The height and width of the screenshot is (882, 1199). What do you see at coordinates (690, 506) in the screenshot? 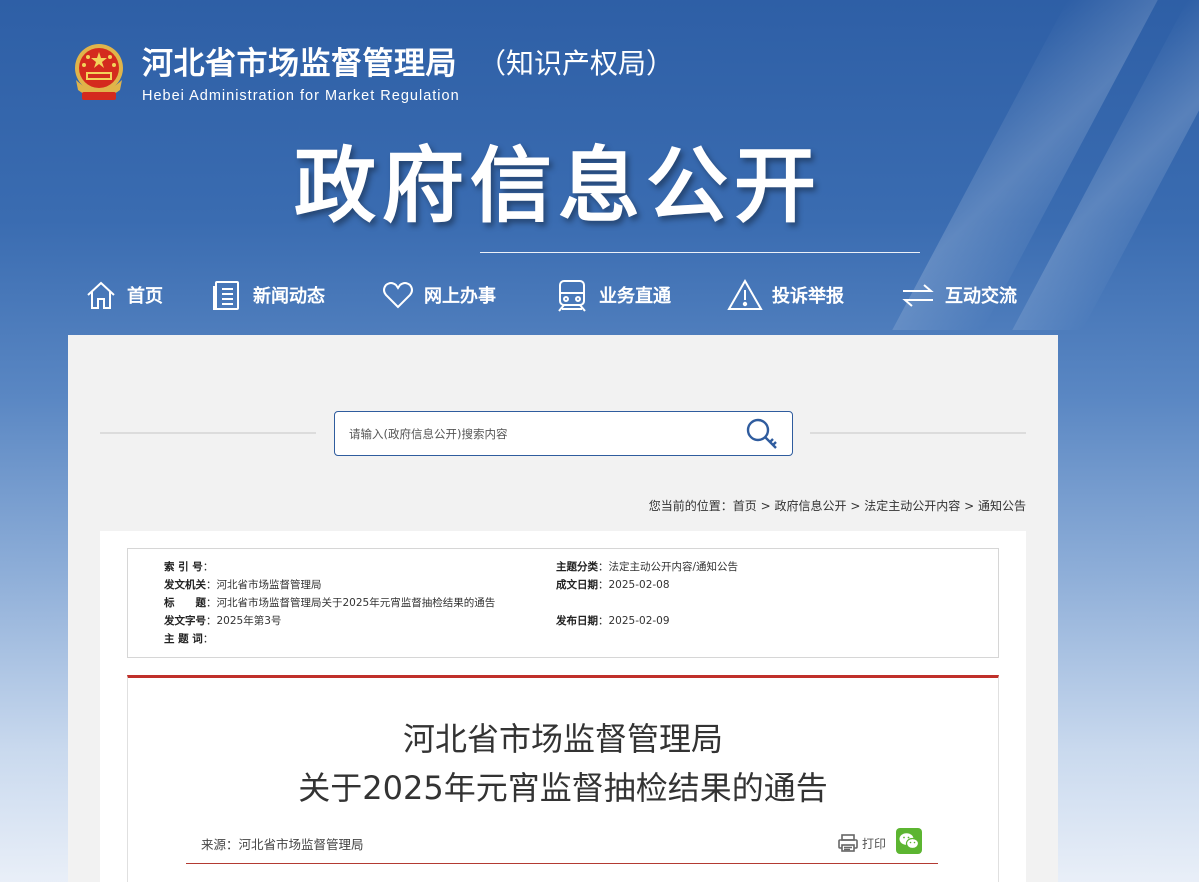
I see `breadcrumb-prefix: 您当前的位置：` at bounding box center [690, 506].